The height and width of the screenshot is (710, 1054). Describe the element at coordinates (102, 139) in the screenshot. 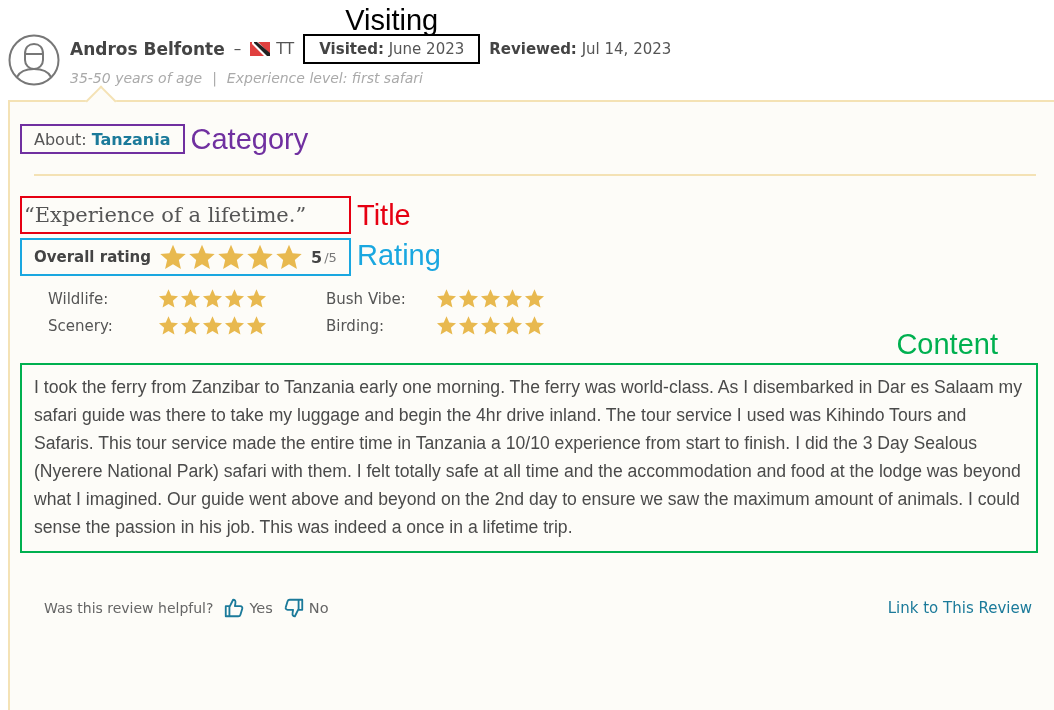

I see `category-text: About: Tanzania` at that location.